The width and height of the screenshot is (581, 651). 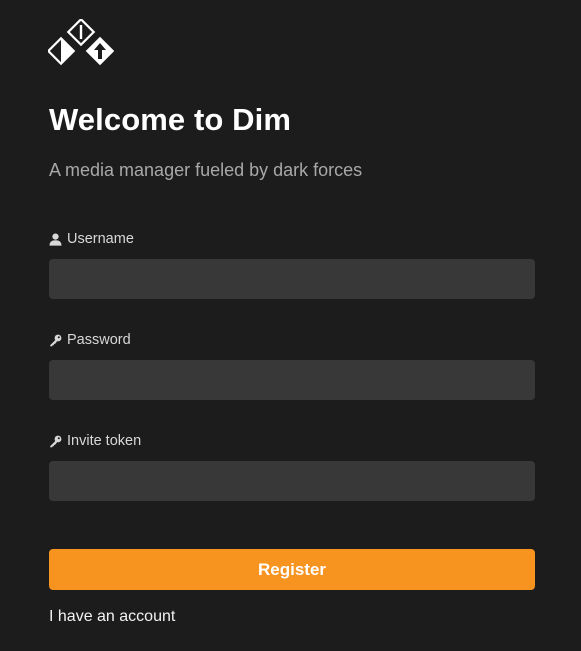 What do you see at coordinates (55, 239) in the screenshot?
I see `user-icon` at bounding box center [55, 239].